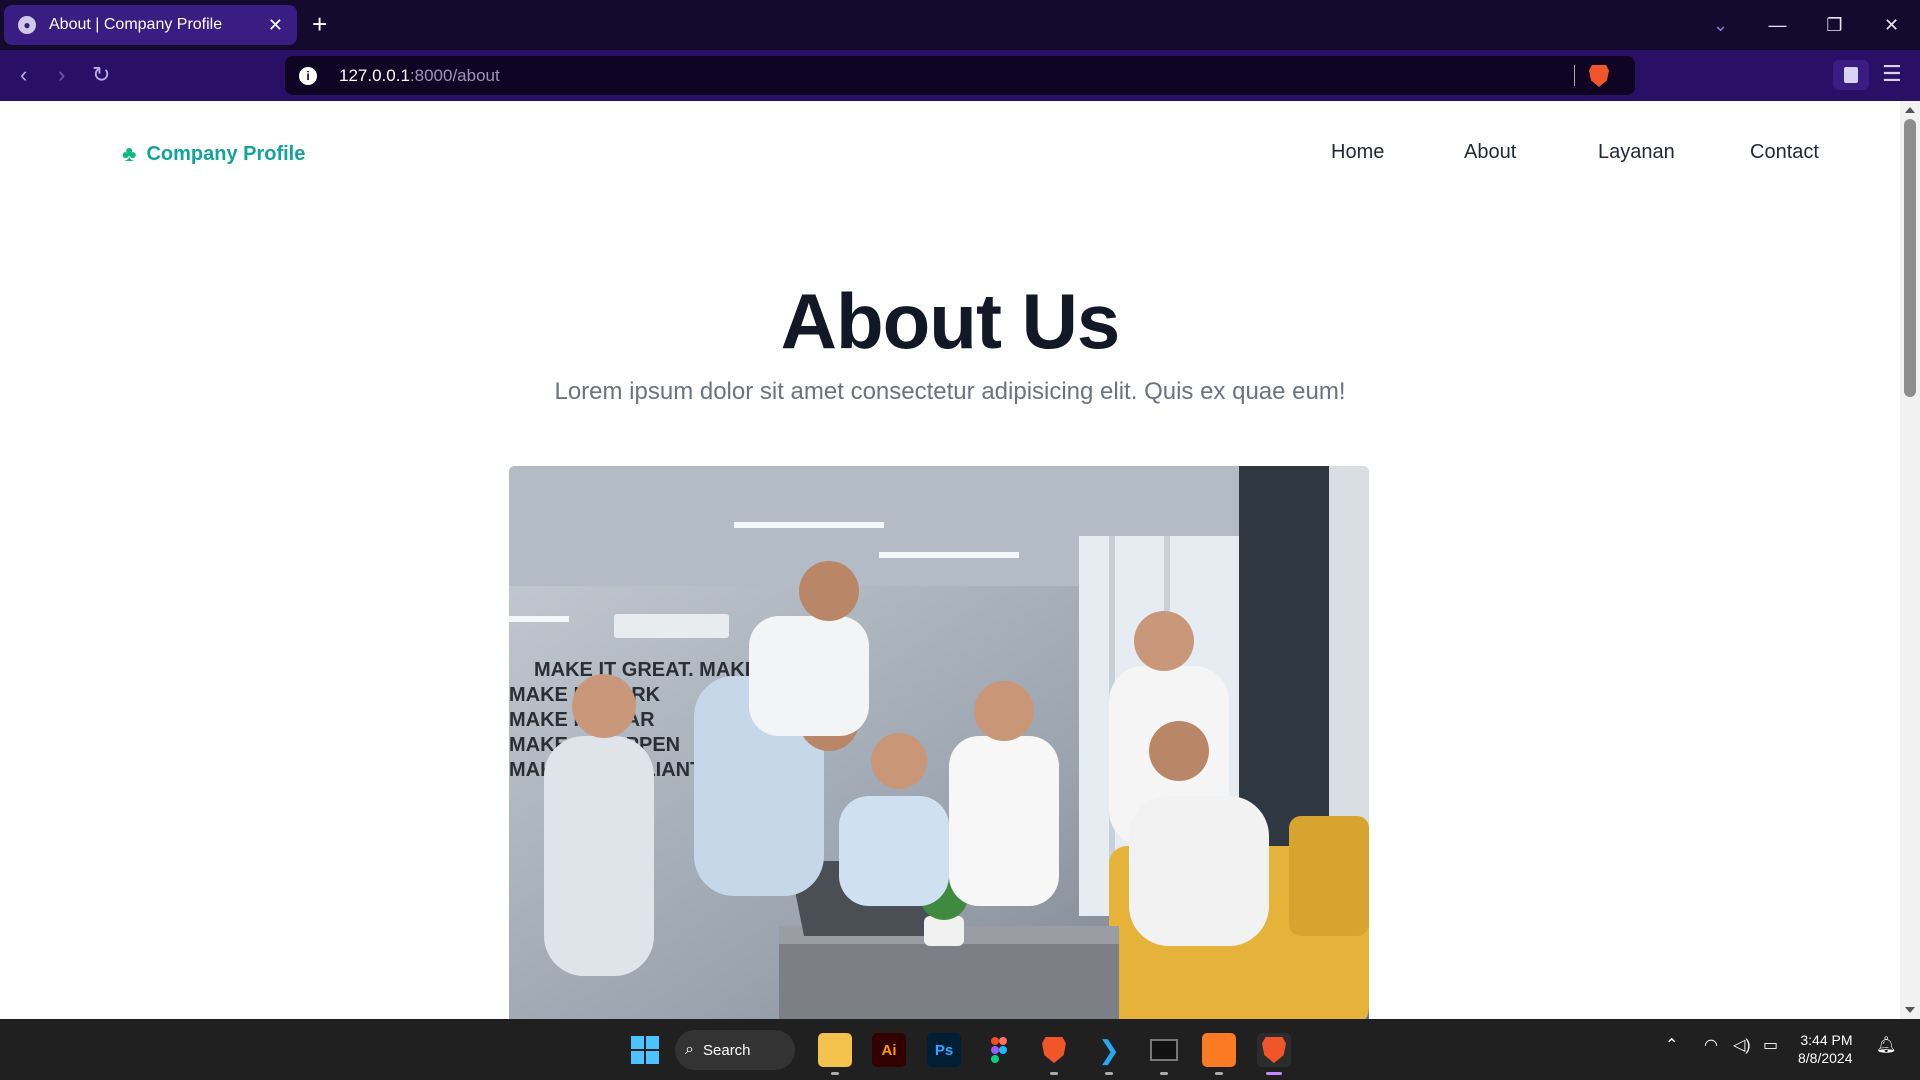 The width and height of the screenshot is (1920, 1080). I want to click on close-window-button: ✕, so click(1891, 25).